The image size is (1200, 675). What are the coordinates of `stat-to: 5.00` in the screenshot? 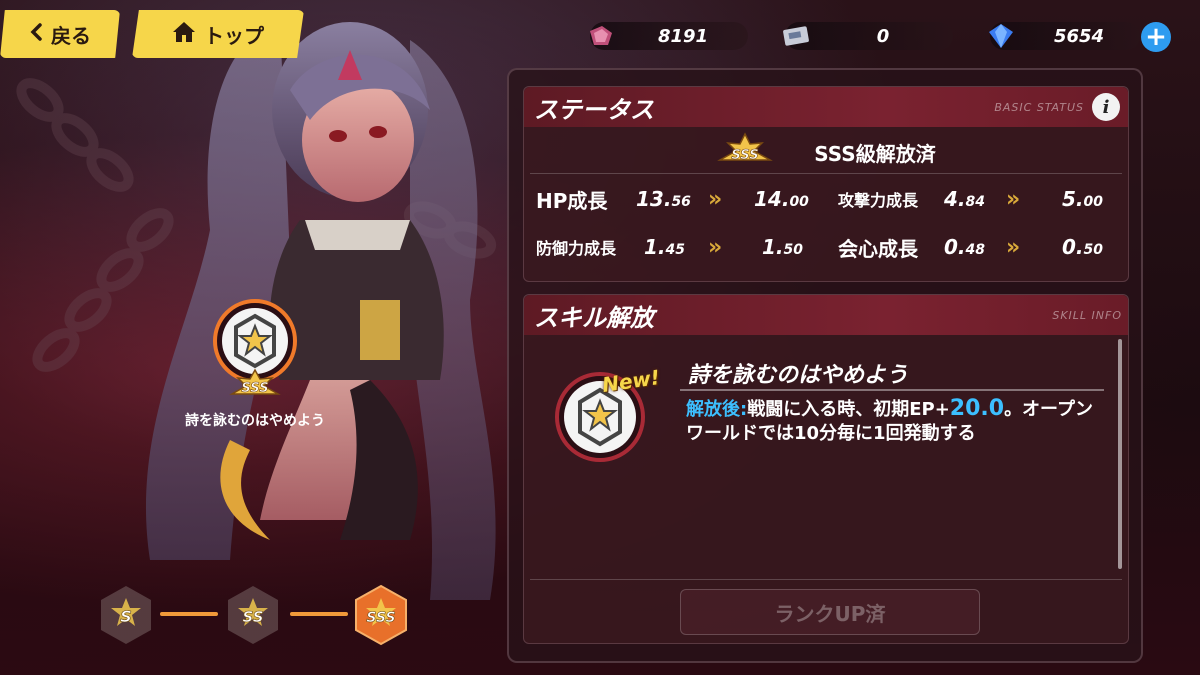 It's located at (1082, 199).